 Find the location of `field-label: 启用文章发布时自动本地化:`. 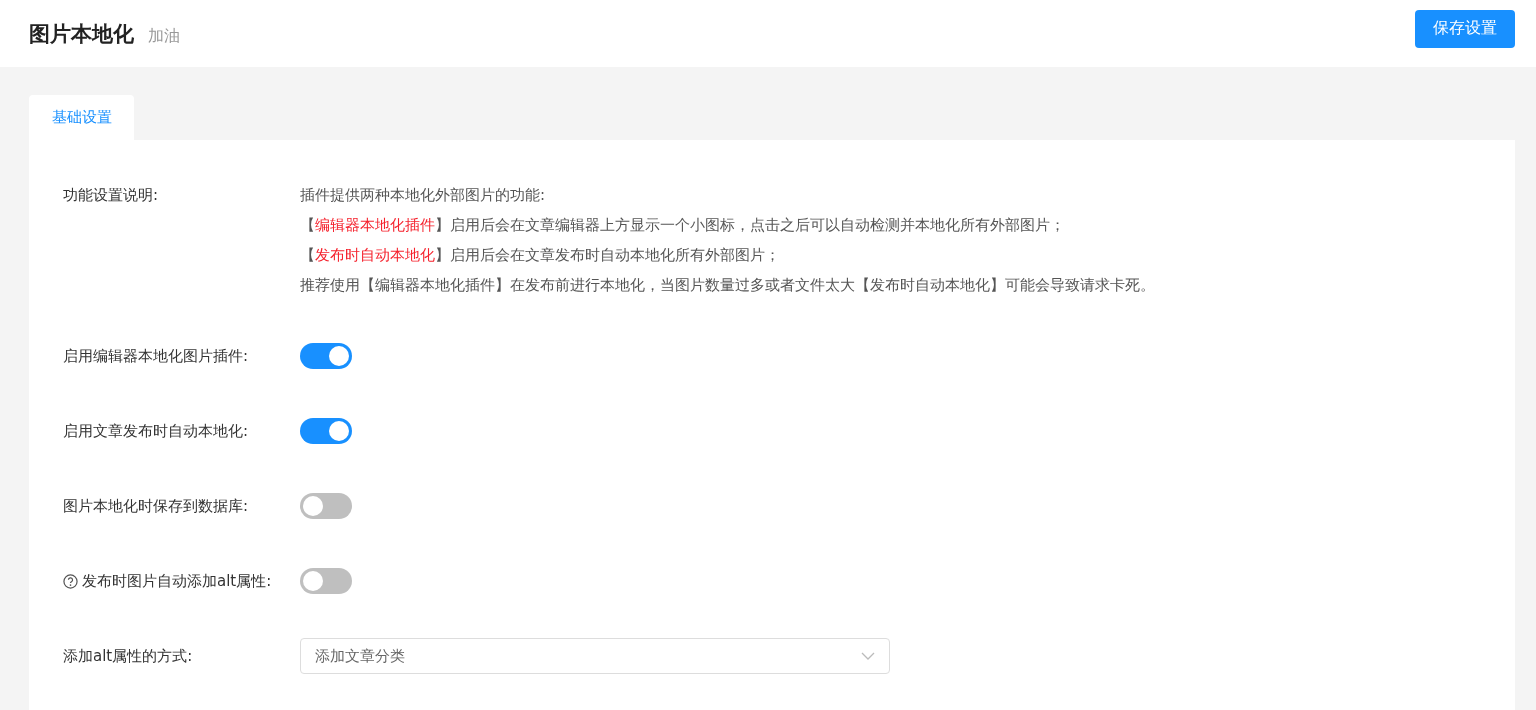

field-label: 启用文章发布时自动本地化: is located at coordinates (156, 431).